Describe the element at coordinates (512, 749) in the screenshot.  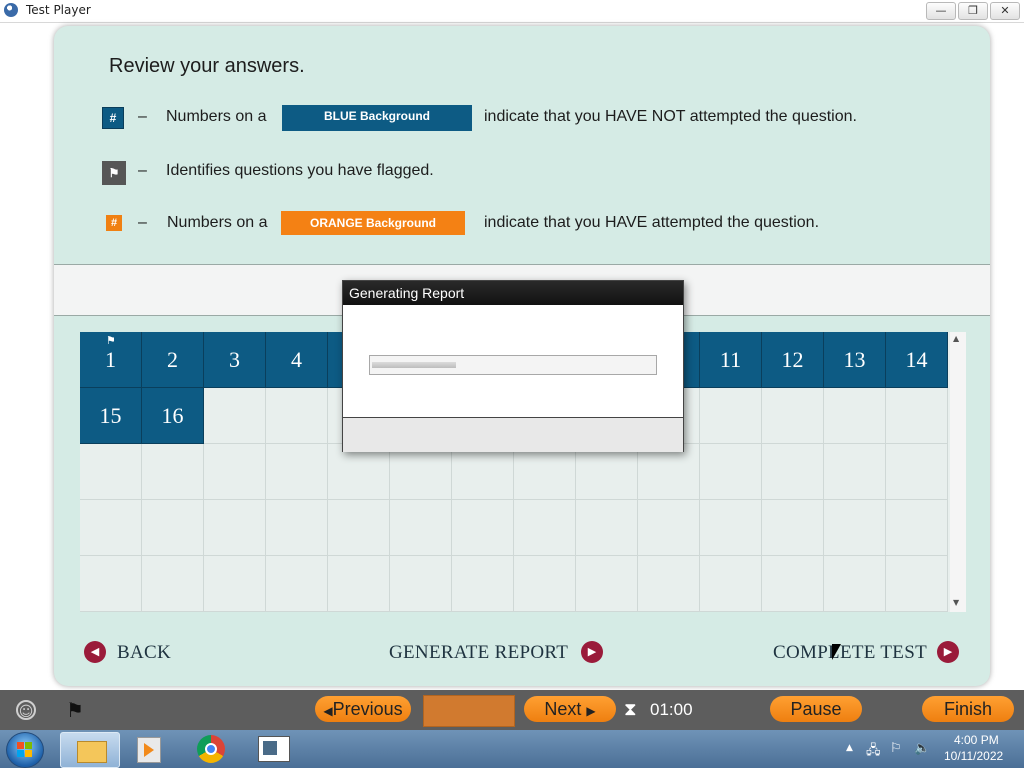
I see `windows-taskbar: ▲ 🖧 ⚐ 🔈 4:00 PM 10/11/2022` at that location.